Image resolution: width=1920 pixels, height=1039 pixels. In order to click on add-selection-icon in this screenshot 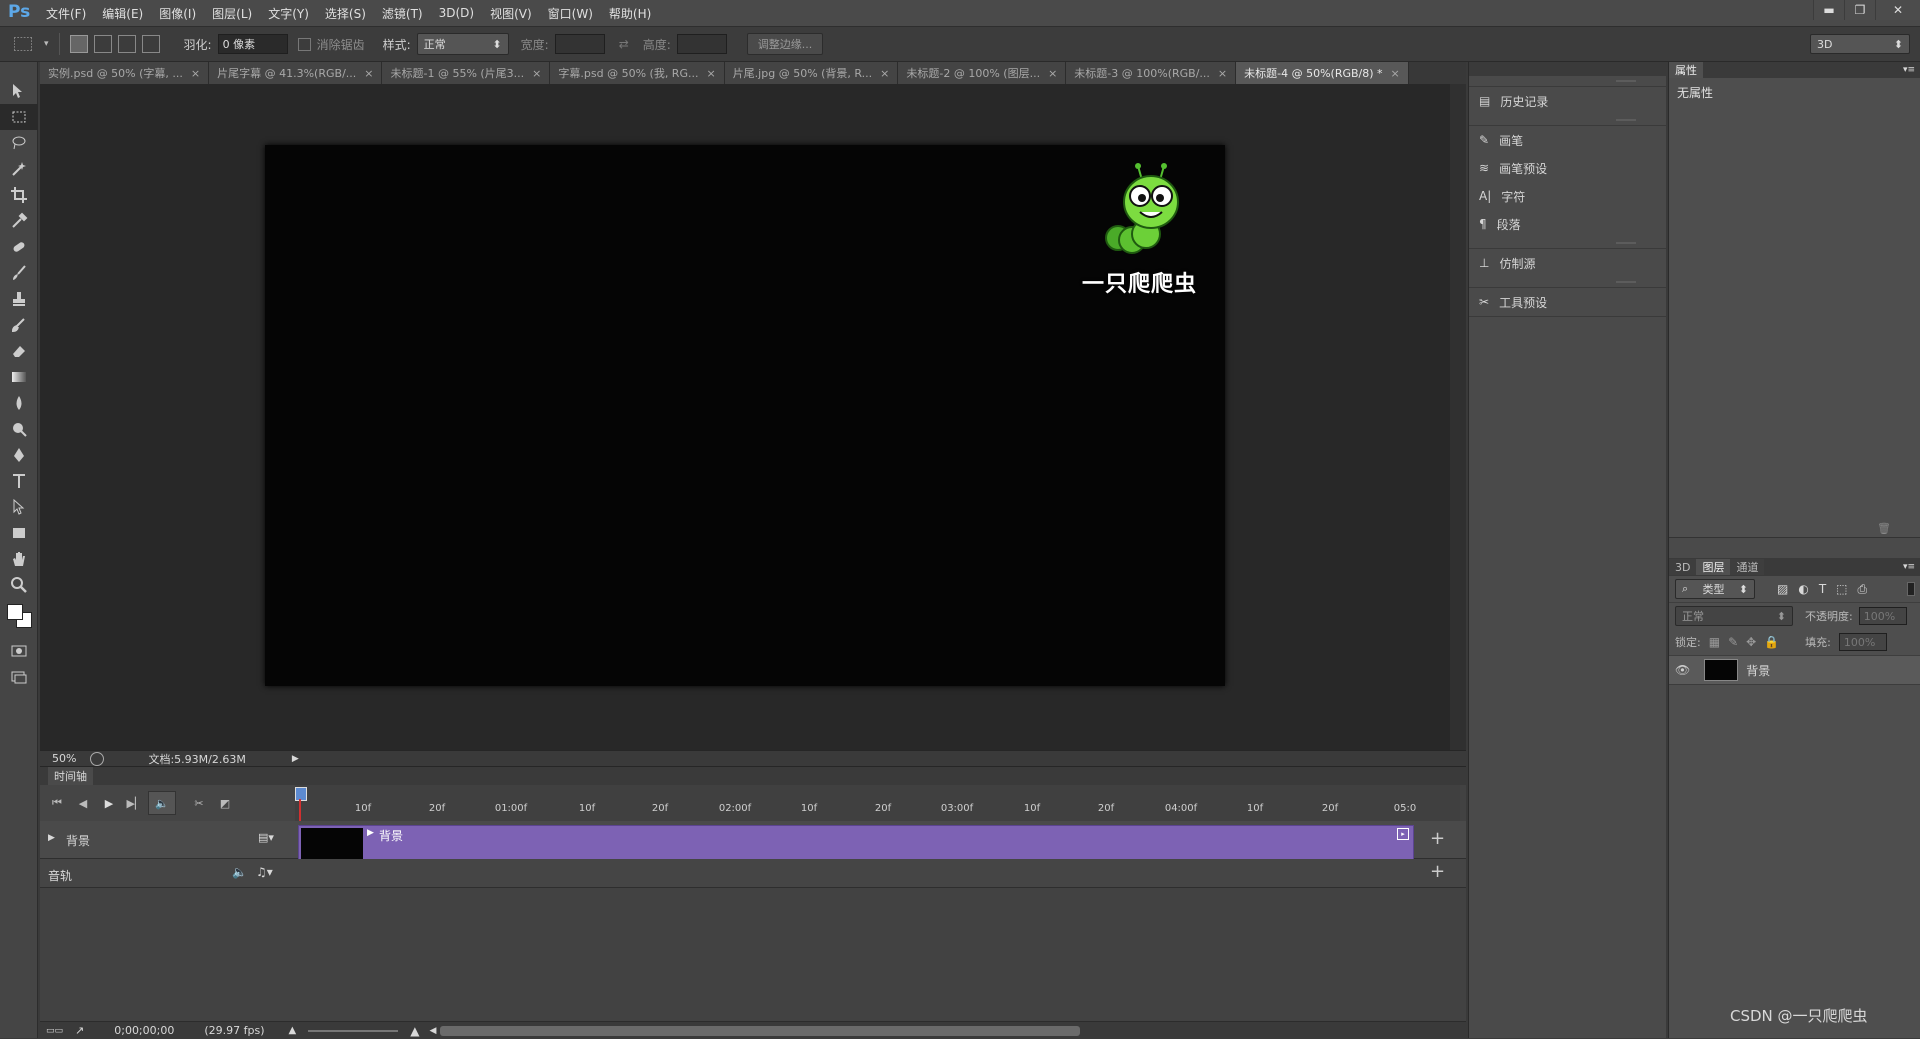, I will do `click(102, 44)`.